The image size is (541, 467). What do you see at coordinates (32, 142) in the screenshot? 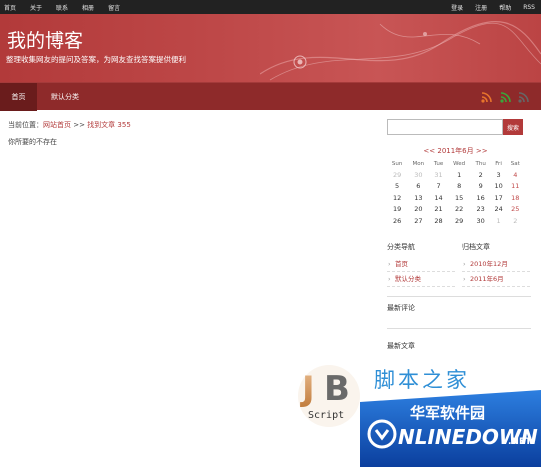
I see `not-found-message: 你所要的不存在` at bounding box center [32, 142].